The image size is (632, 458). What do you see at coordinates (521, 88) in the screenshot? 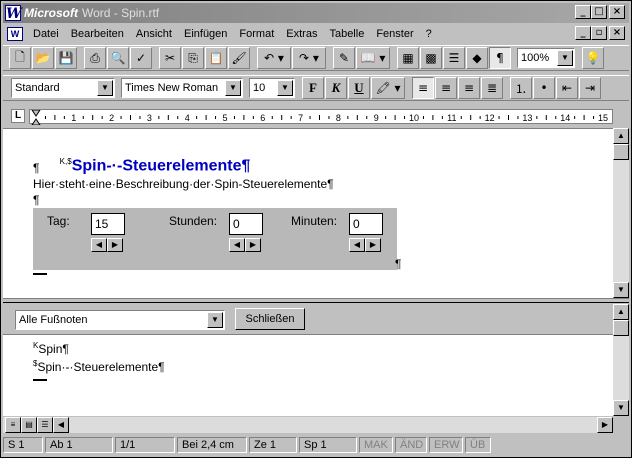
I see `numbering-icon: ⒈` at bounding box center [521, 88].